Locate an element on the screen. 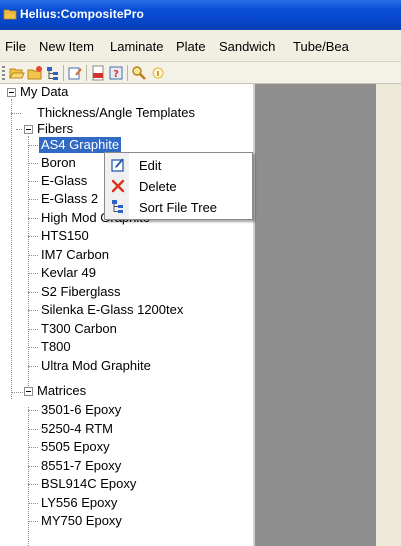 This screenshot has width=401, height=546. context-menu-sort-file-tree: Sort File Tree is located at coordinates (178, 207).